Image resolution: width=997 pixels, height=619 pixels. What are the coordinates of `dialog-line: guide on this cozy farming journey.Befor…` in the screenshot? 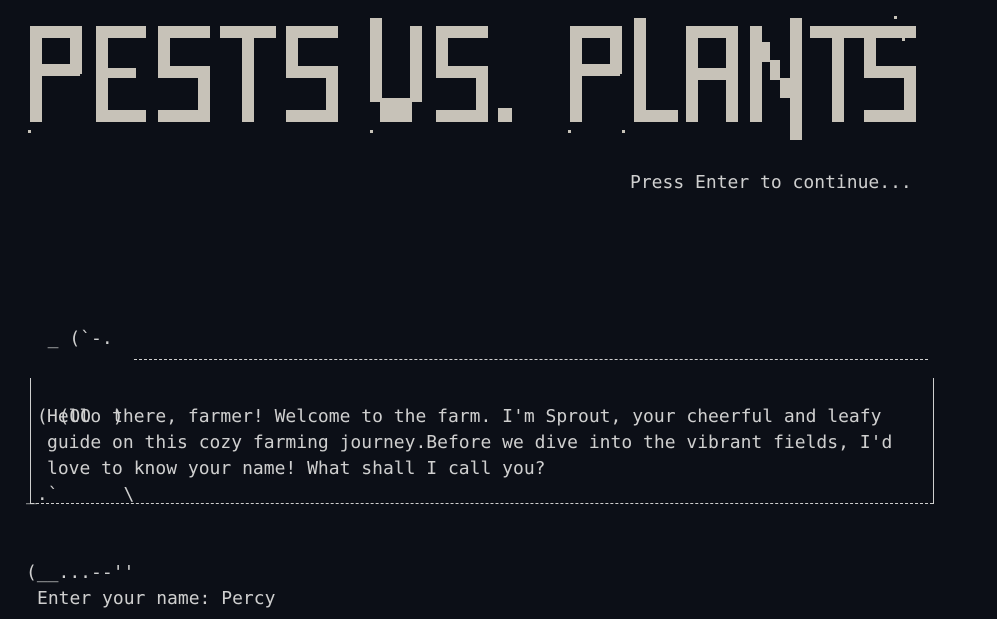 It's located at (470, 442).